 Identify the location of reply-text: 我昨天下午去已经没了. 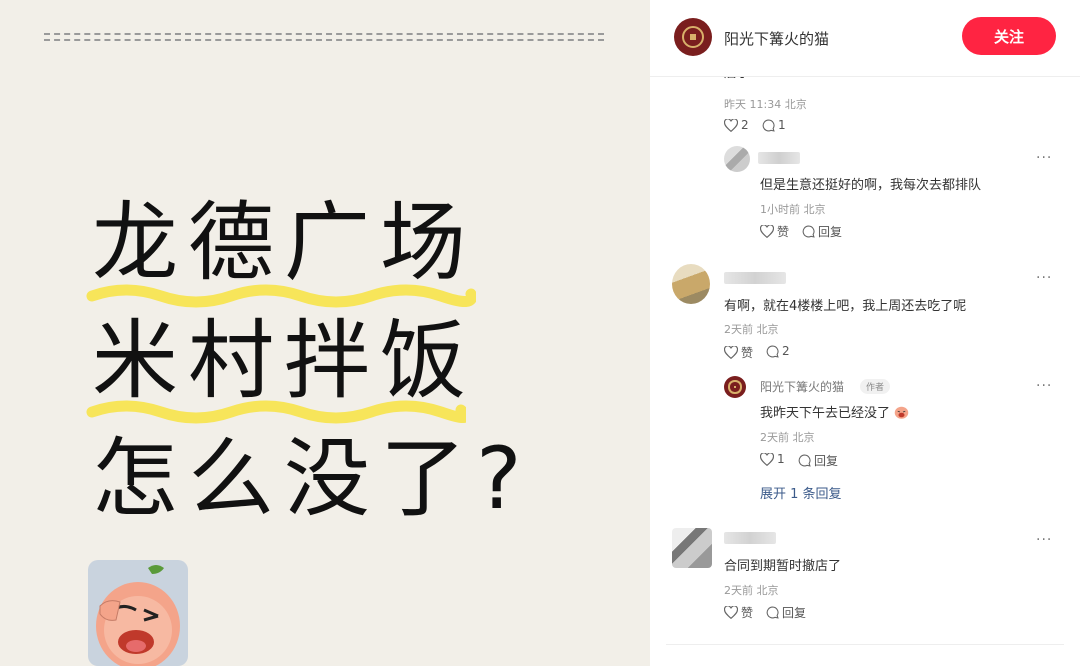
(834, 411).